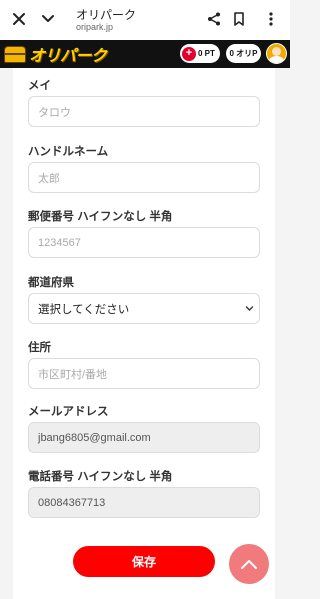 This screenshot has width=320, height=599. Describe the element at coordinates (49, 178) in the screenshot. I see `handle-name-placeholder: 太郎` at that location.